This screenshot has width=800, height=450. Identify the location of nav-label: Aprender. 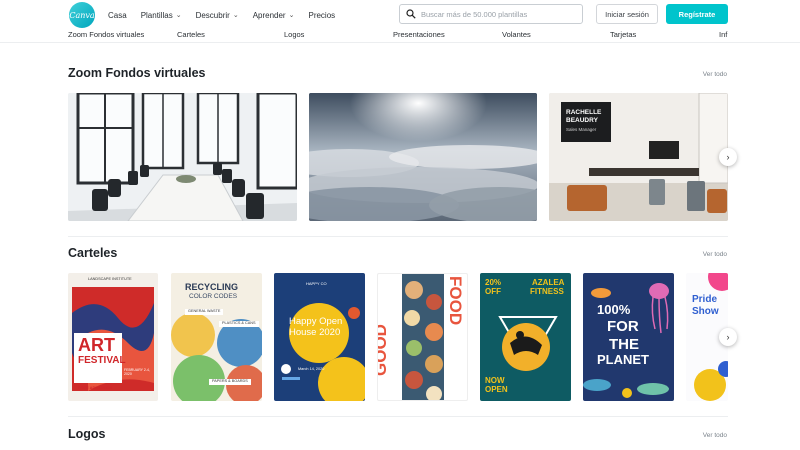
(269, 15).